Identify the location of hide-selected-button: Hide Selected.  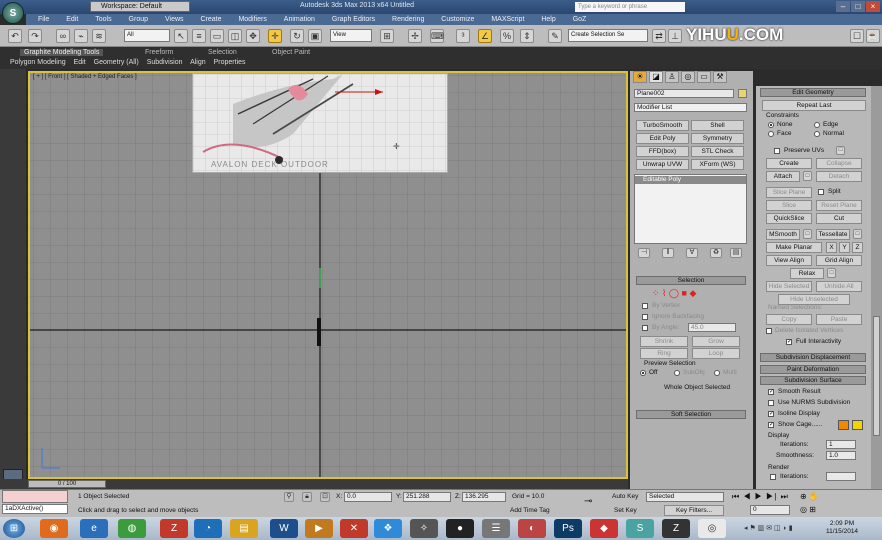
(789, 286).